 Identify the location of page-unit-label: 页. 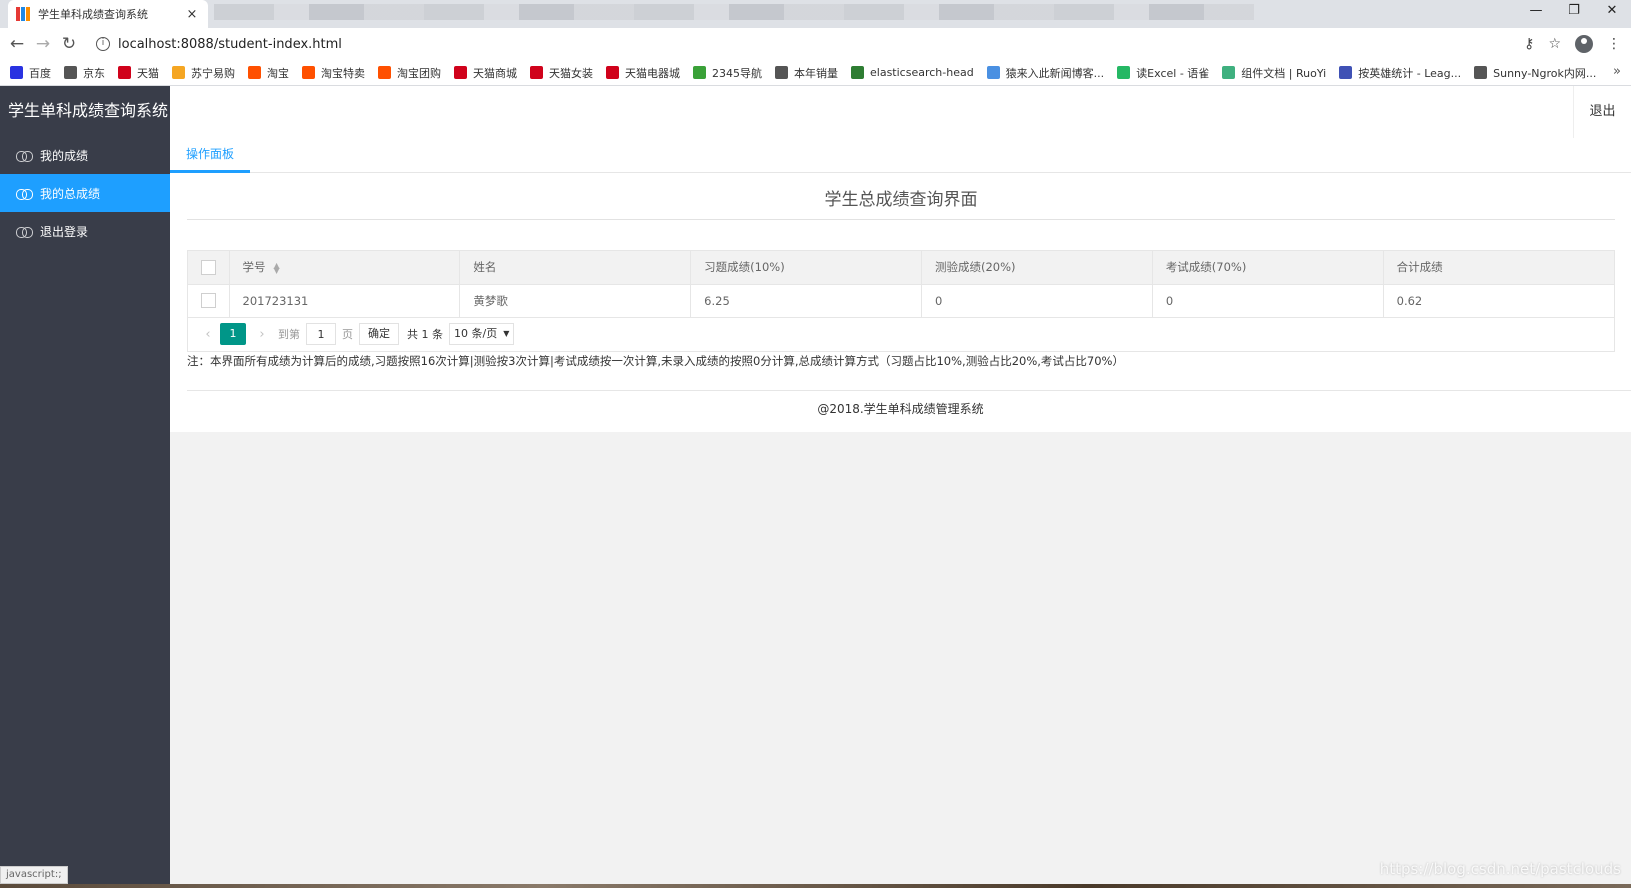
(347, 334).